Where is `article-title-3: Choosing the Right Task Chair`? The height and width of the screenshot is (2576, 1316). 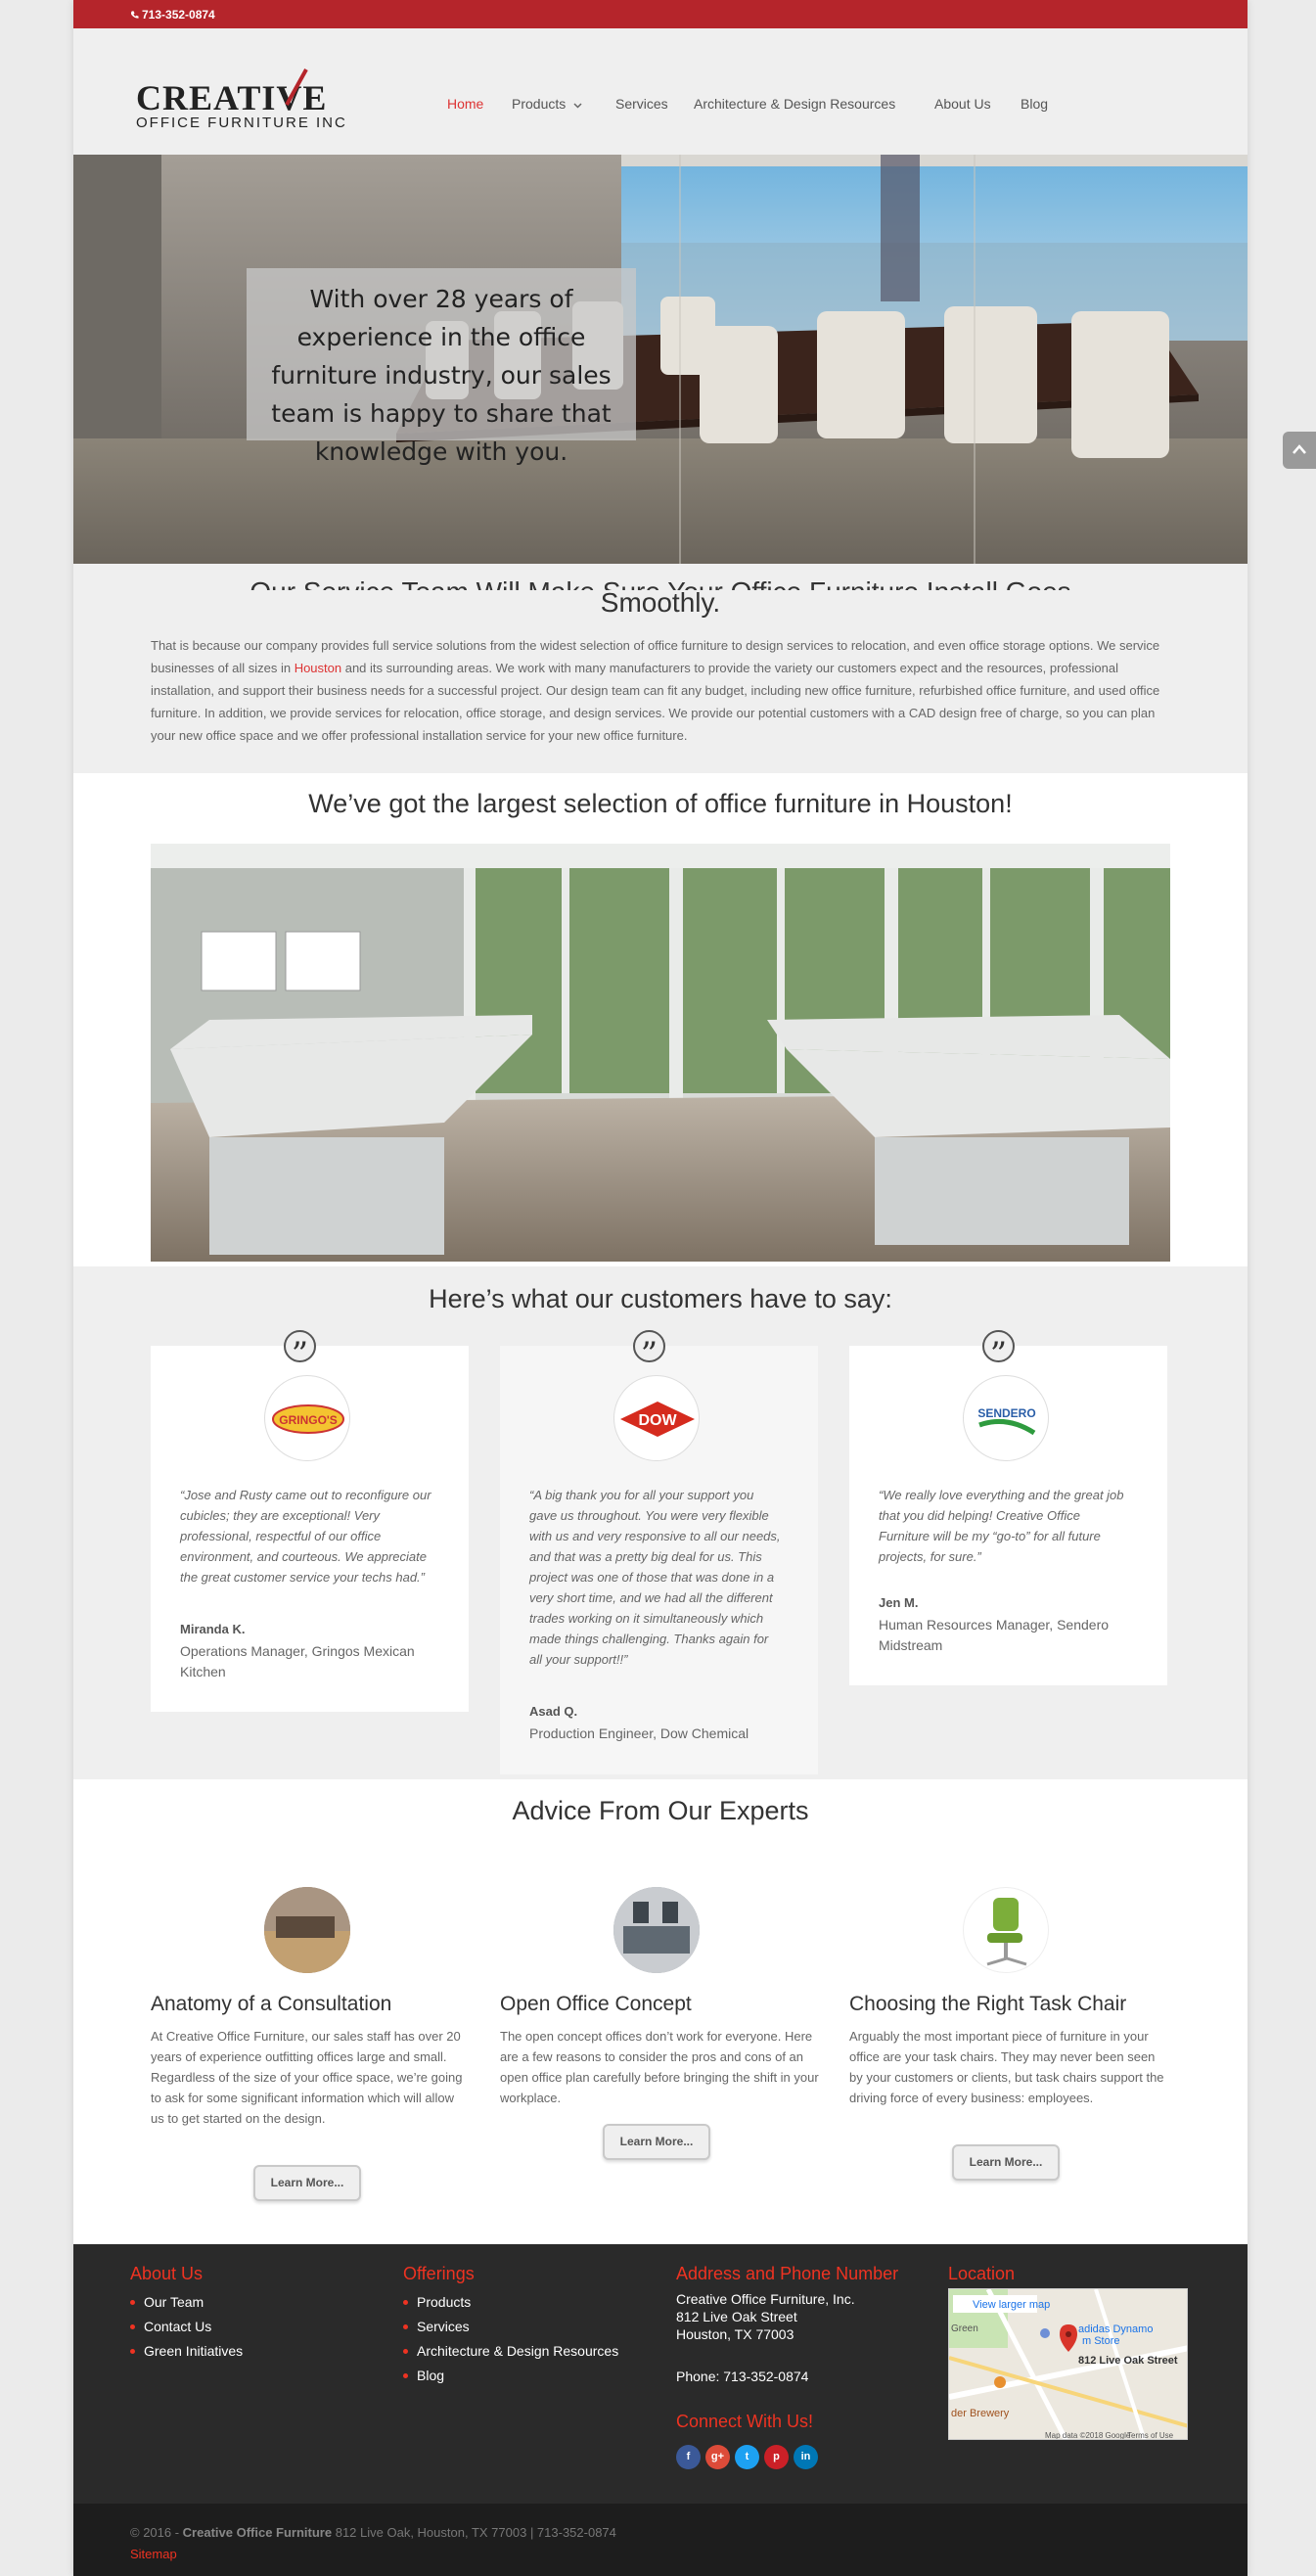
article-title-3: Choosing the Right Task Chair is located at coordinates (987, 2005).